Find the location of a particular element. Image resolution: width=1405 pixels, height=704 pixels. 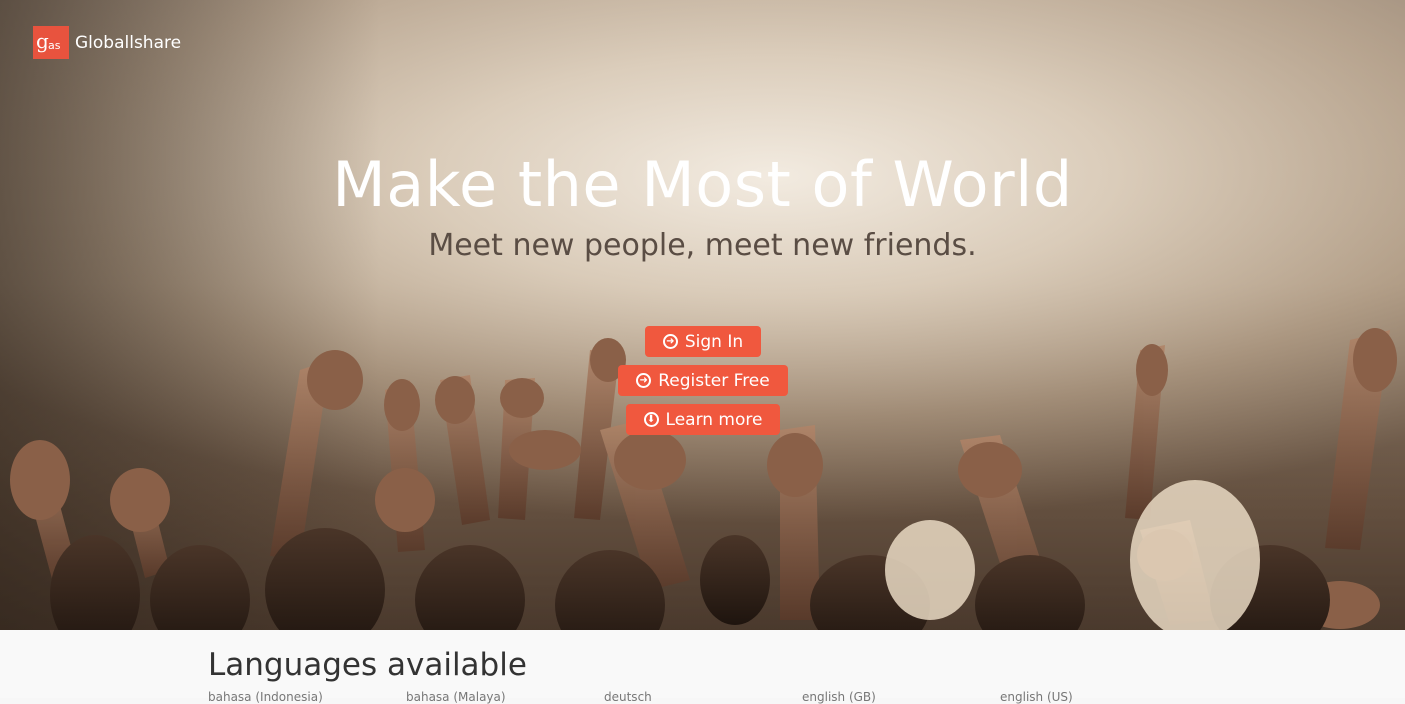

language-link: english (US) is located at coordinates (1099, 697).